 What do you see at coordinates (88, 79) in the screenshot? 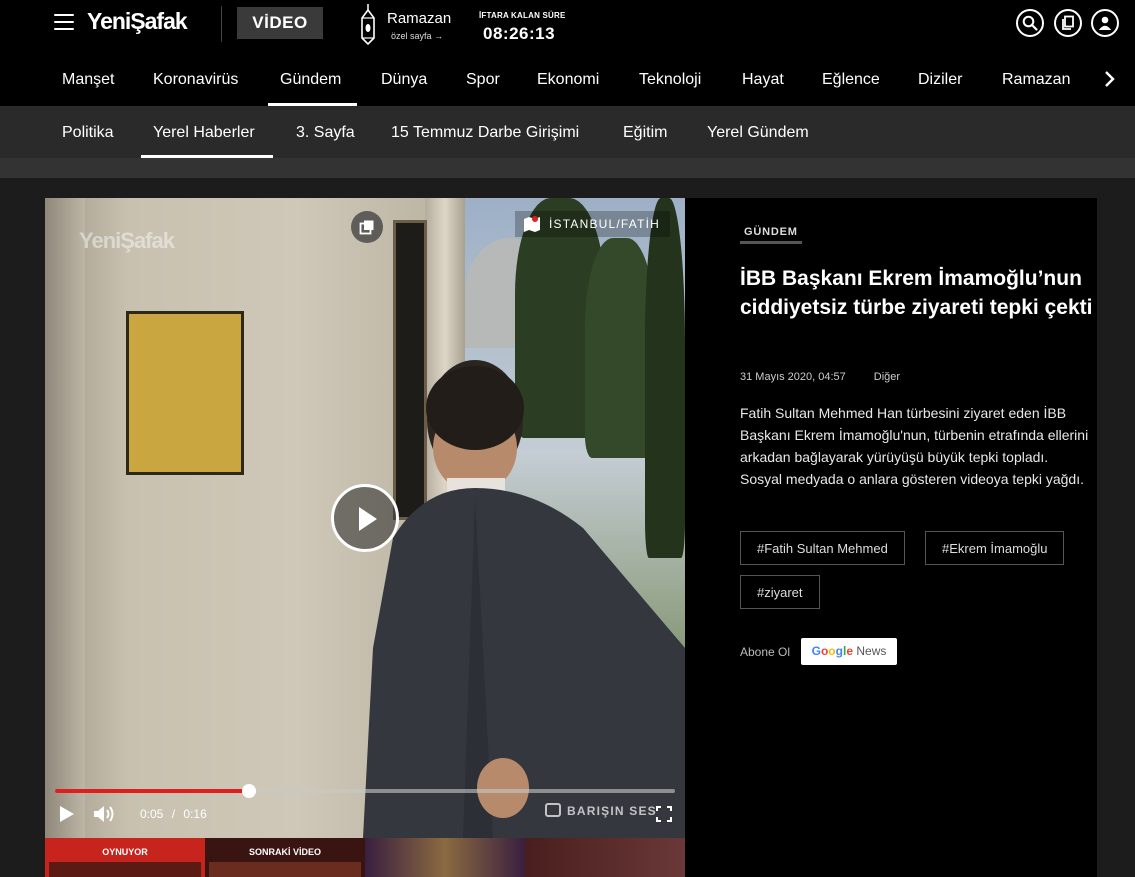
I see `nav-item-manset: Manşet` at bounding box center [88, 79].